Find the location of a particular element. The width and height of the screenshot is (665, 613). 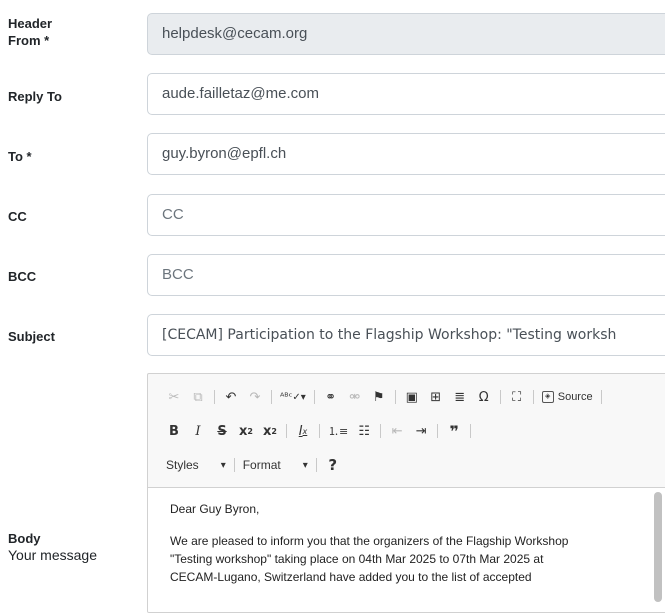

cut-icon: ✂ is located at coordinates (174, 397).